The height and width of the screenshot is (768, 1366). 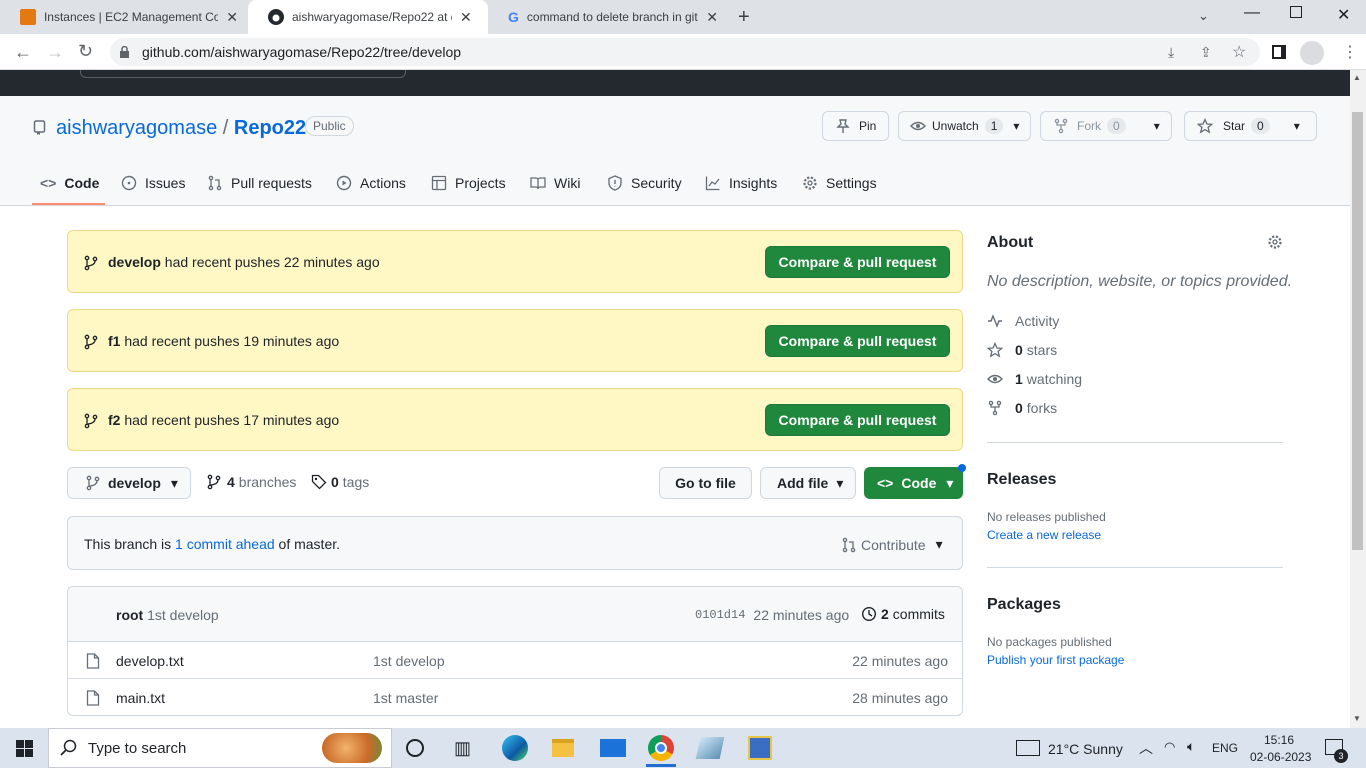 What do you see at coordinates (555, 183) in the screenshot?
I see `tab-wiki: Wiki` at bounding box center [555, 183].